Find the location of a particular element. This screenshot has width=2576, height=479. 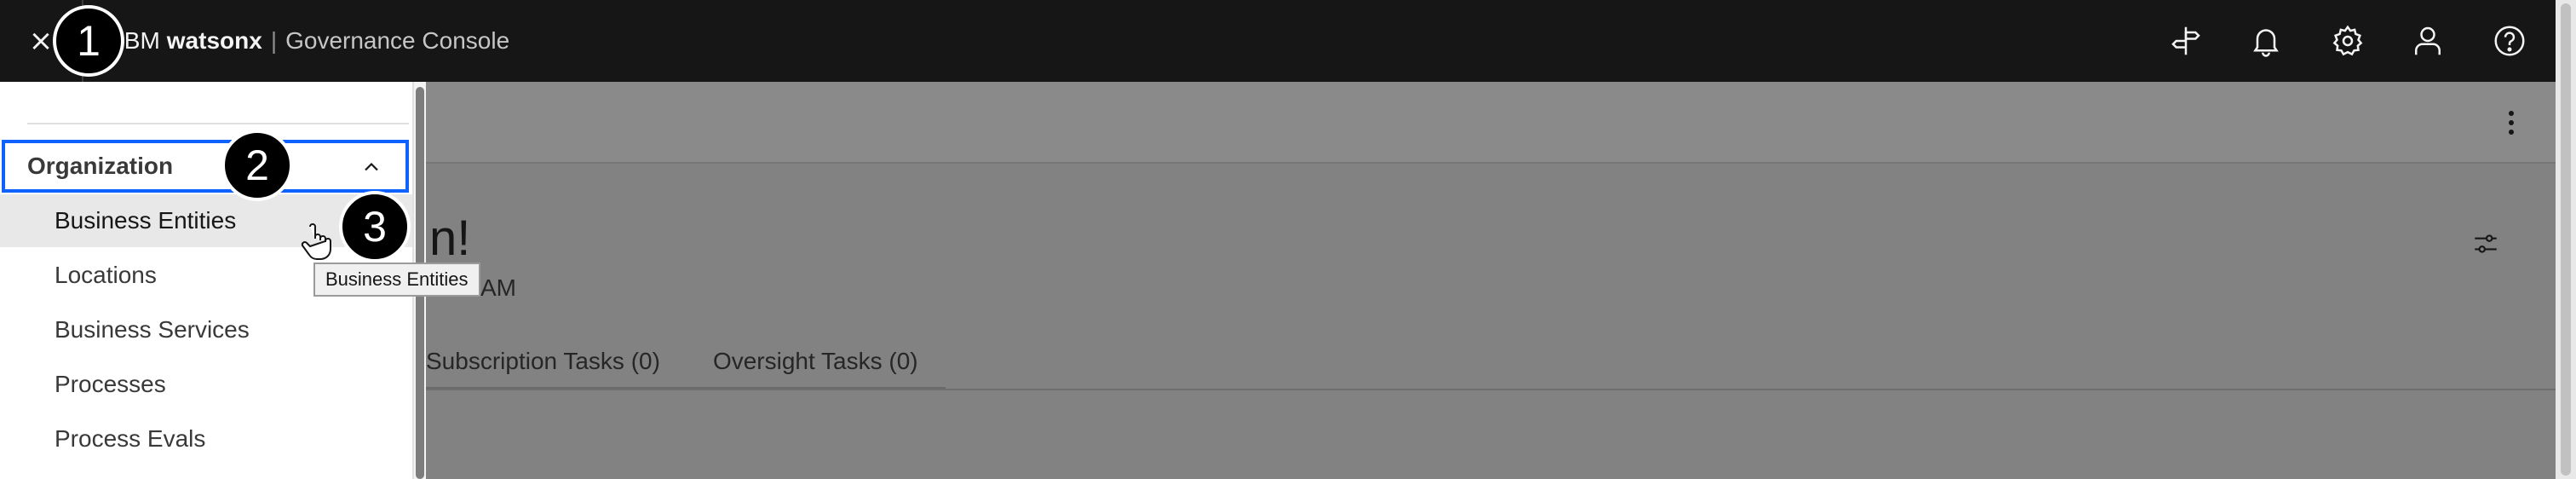

page-greeting: n! is located at coordinates (450, 238).